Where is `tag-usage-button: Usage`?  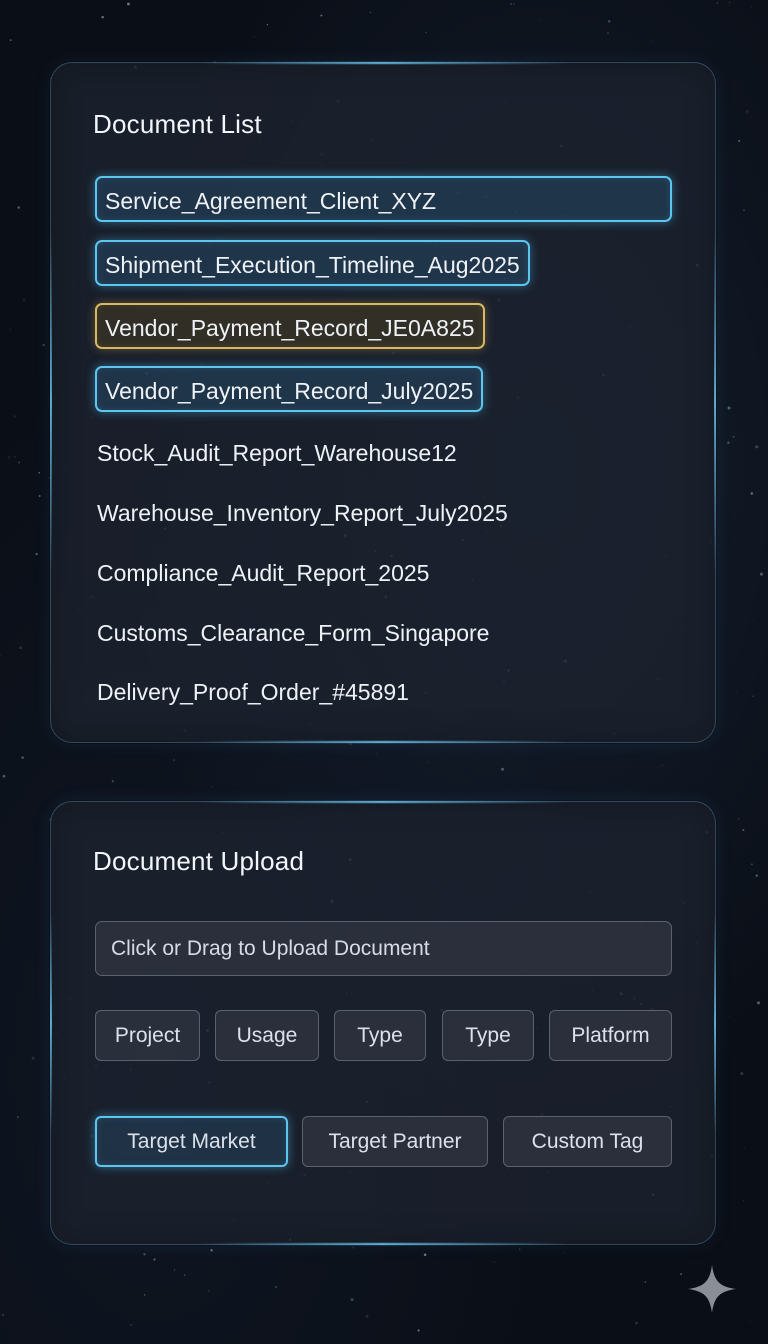 tag-usage-button: Usage is located at coordinates (267, 1035).